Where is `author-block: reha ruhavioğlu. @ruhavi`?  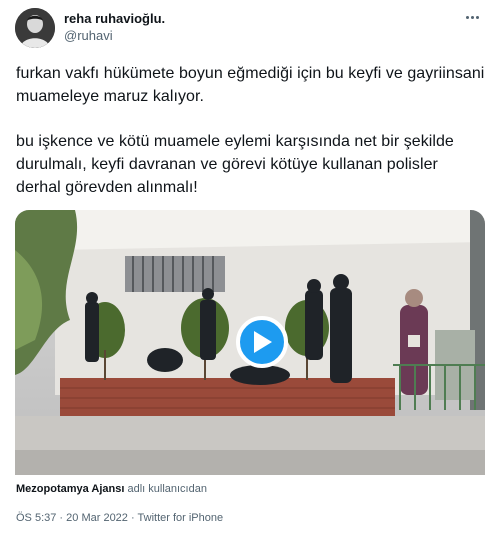
author-block: reha ruhavioğlu. @ruhavi is located at coordinates (114, 27).